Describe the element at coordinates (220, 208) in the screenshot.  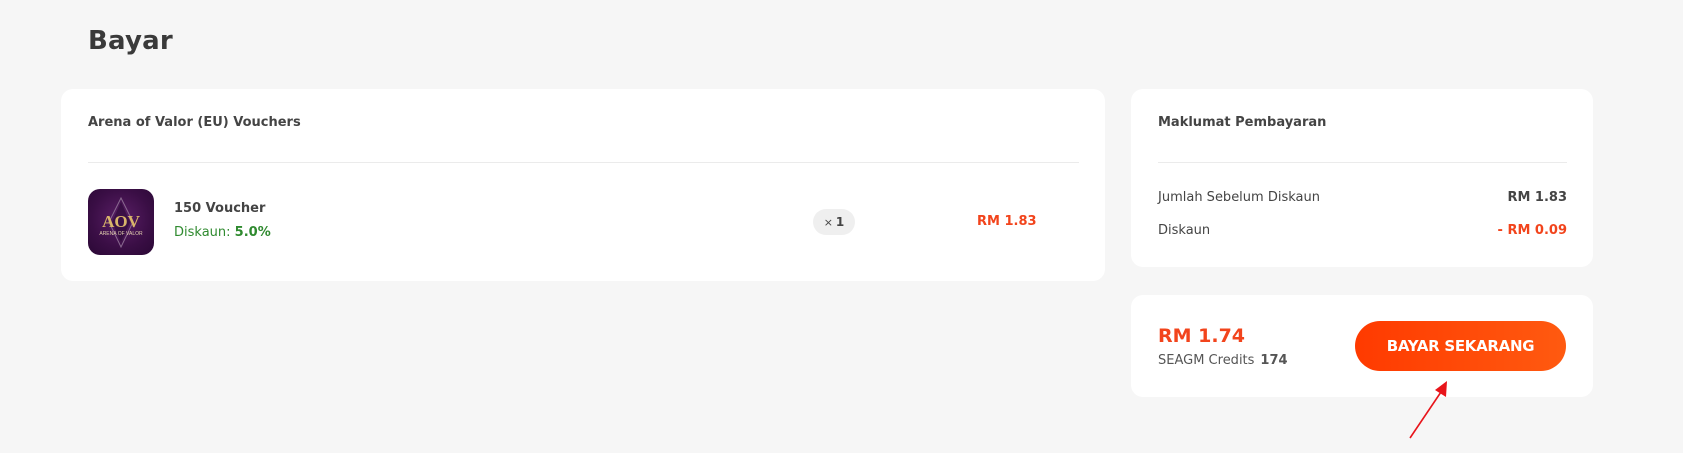
I see `item-name: 150 Voucher` at that location.